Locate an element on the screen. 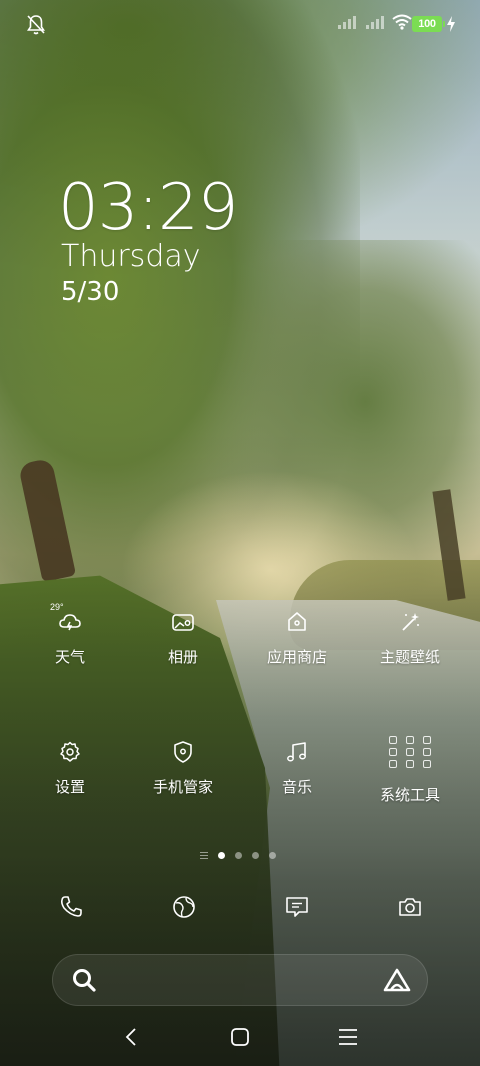 This screenshot has width=480, height=1066. wifi-icon is located at coordinates (402, 22).